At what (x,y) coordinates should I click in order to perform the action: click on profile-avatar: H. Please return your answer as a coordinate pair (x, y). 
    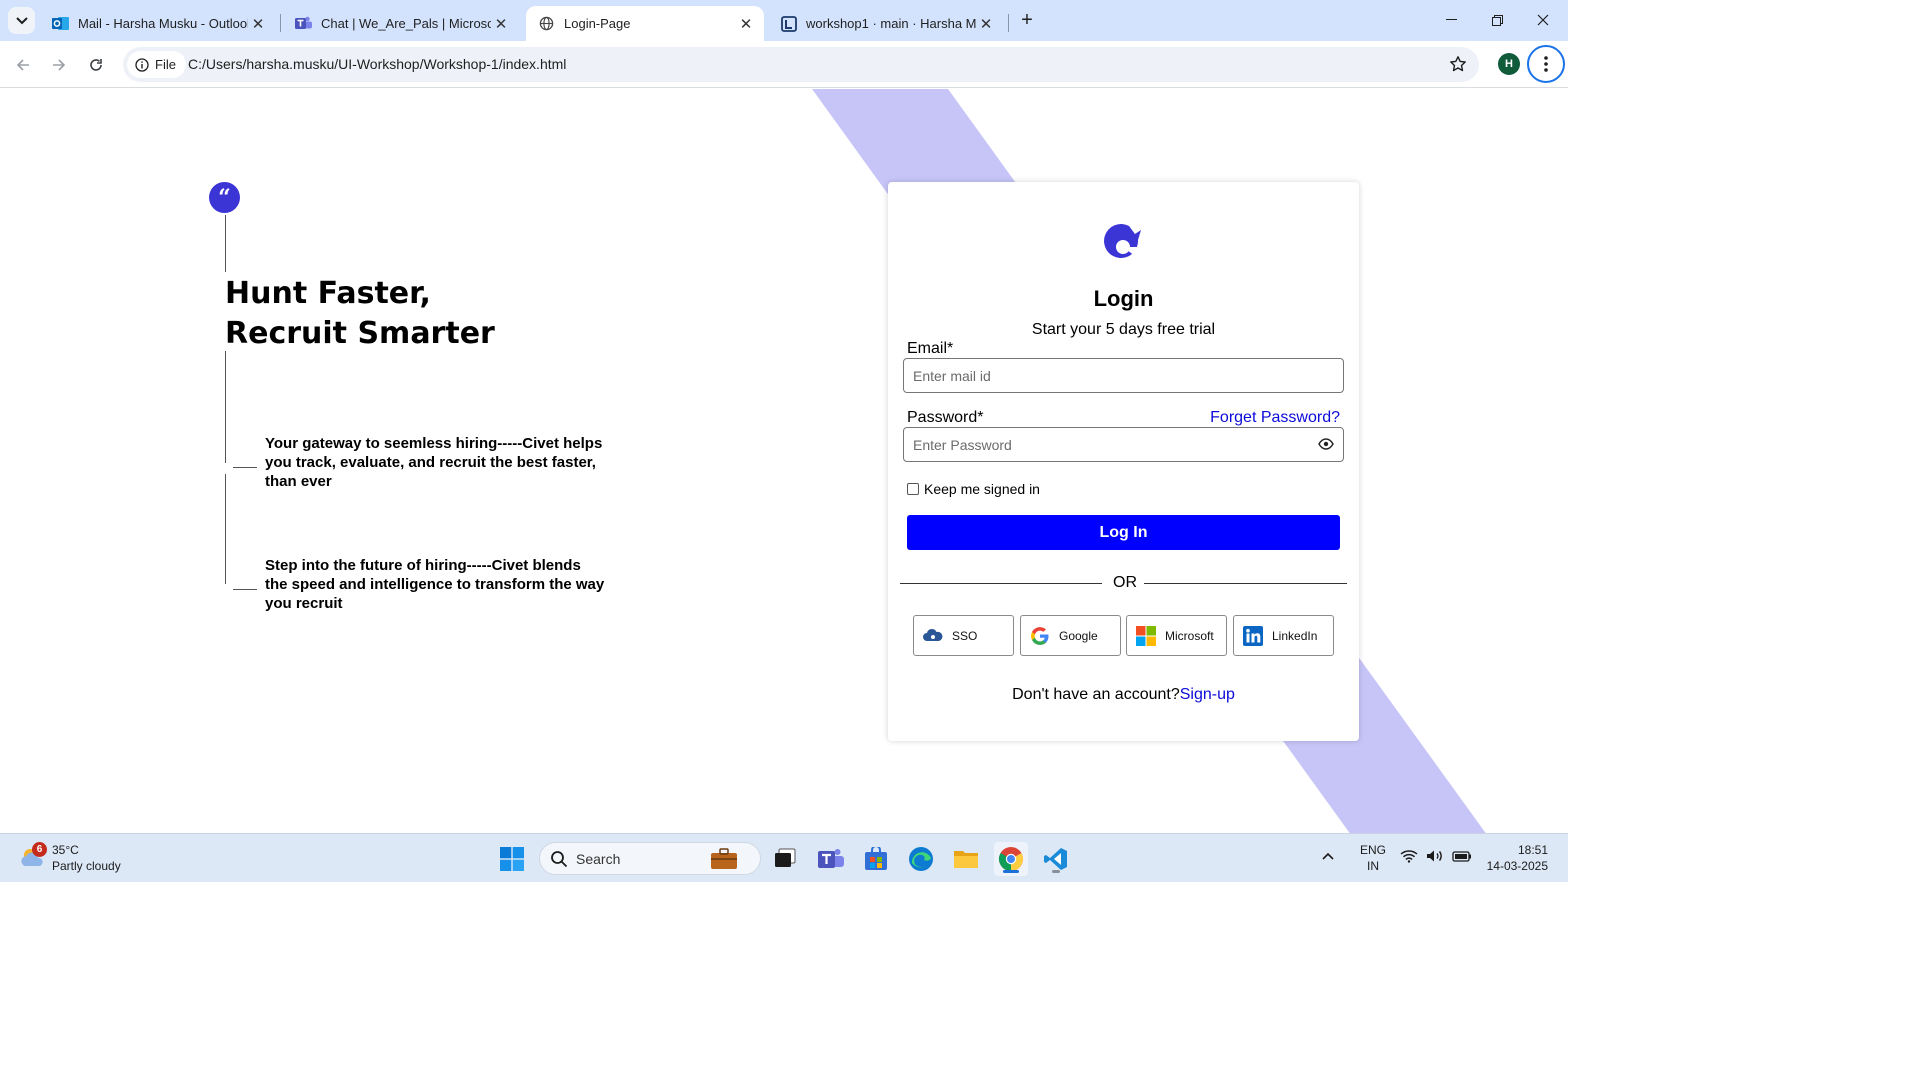
    Looking at the image, I should click on (1509, 64).